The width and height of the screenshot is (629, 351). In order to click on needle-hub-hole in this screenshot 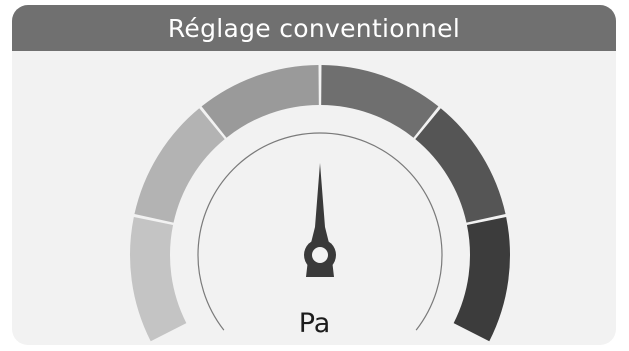, I will do `click(320, 255)`.